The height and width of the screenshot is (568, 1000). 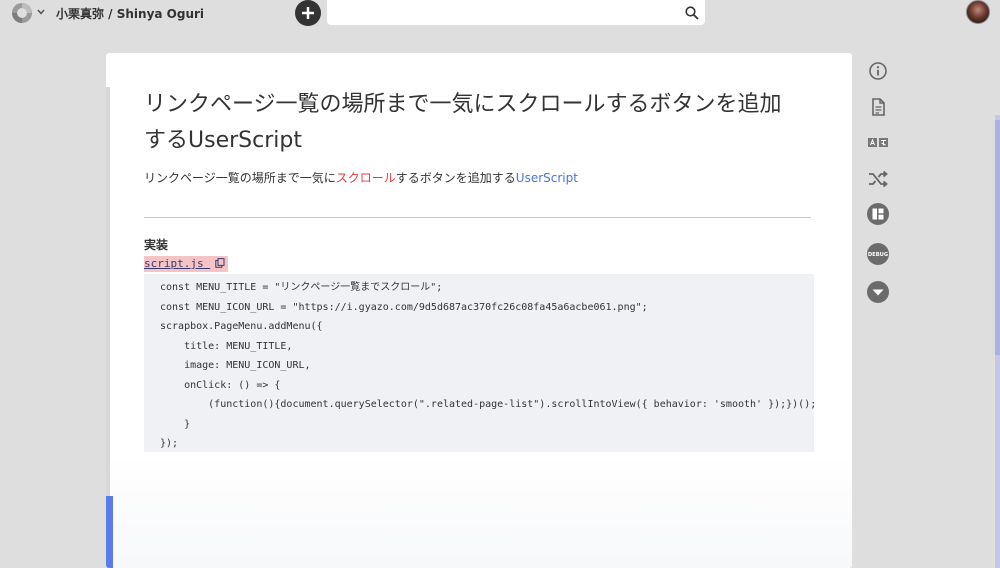 I want to click on code-line: onClick: () => {, so click(x=487, y=386).